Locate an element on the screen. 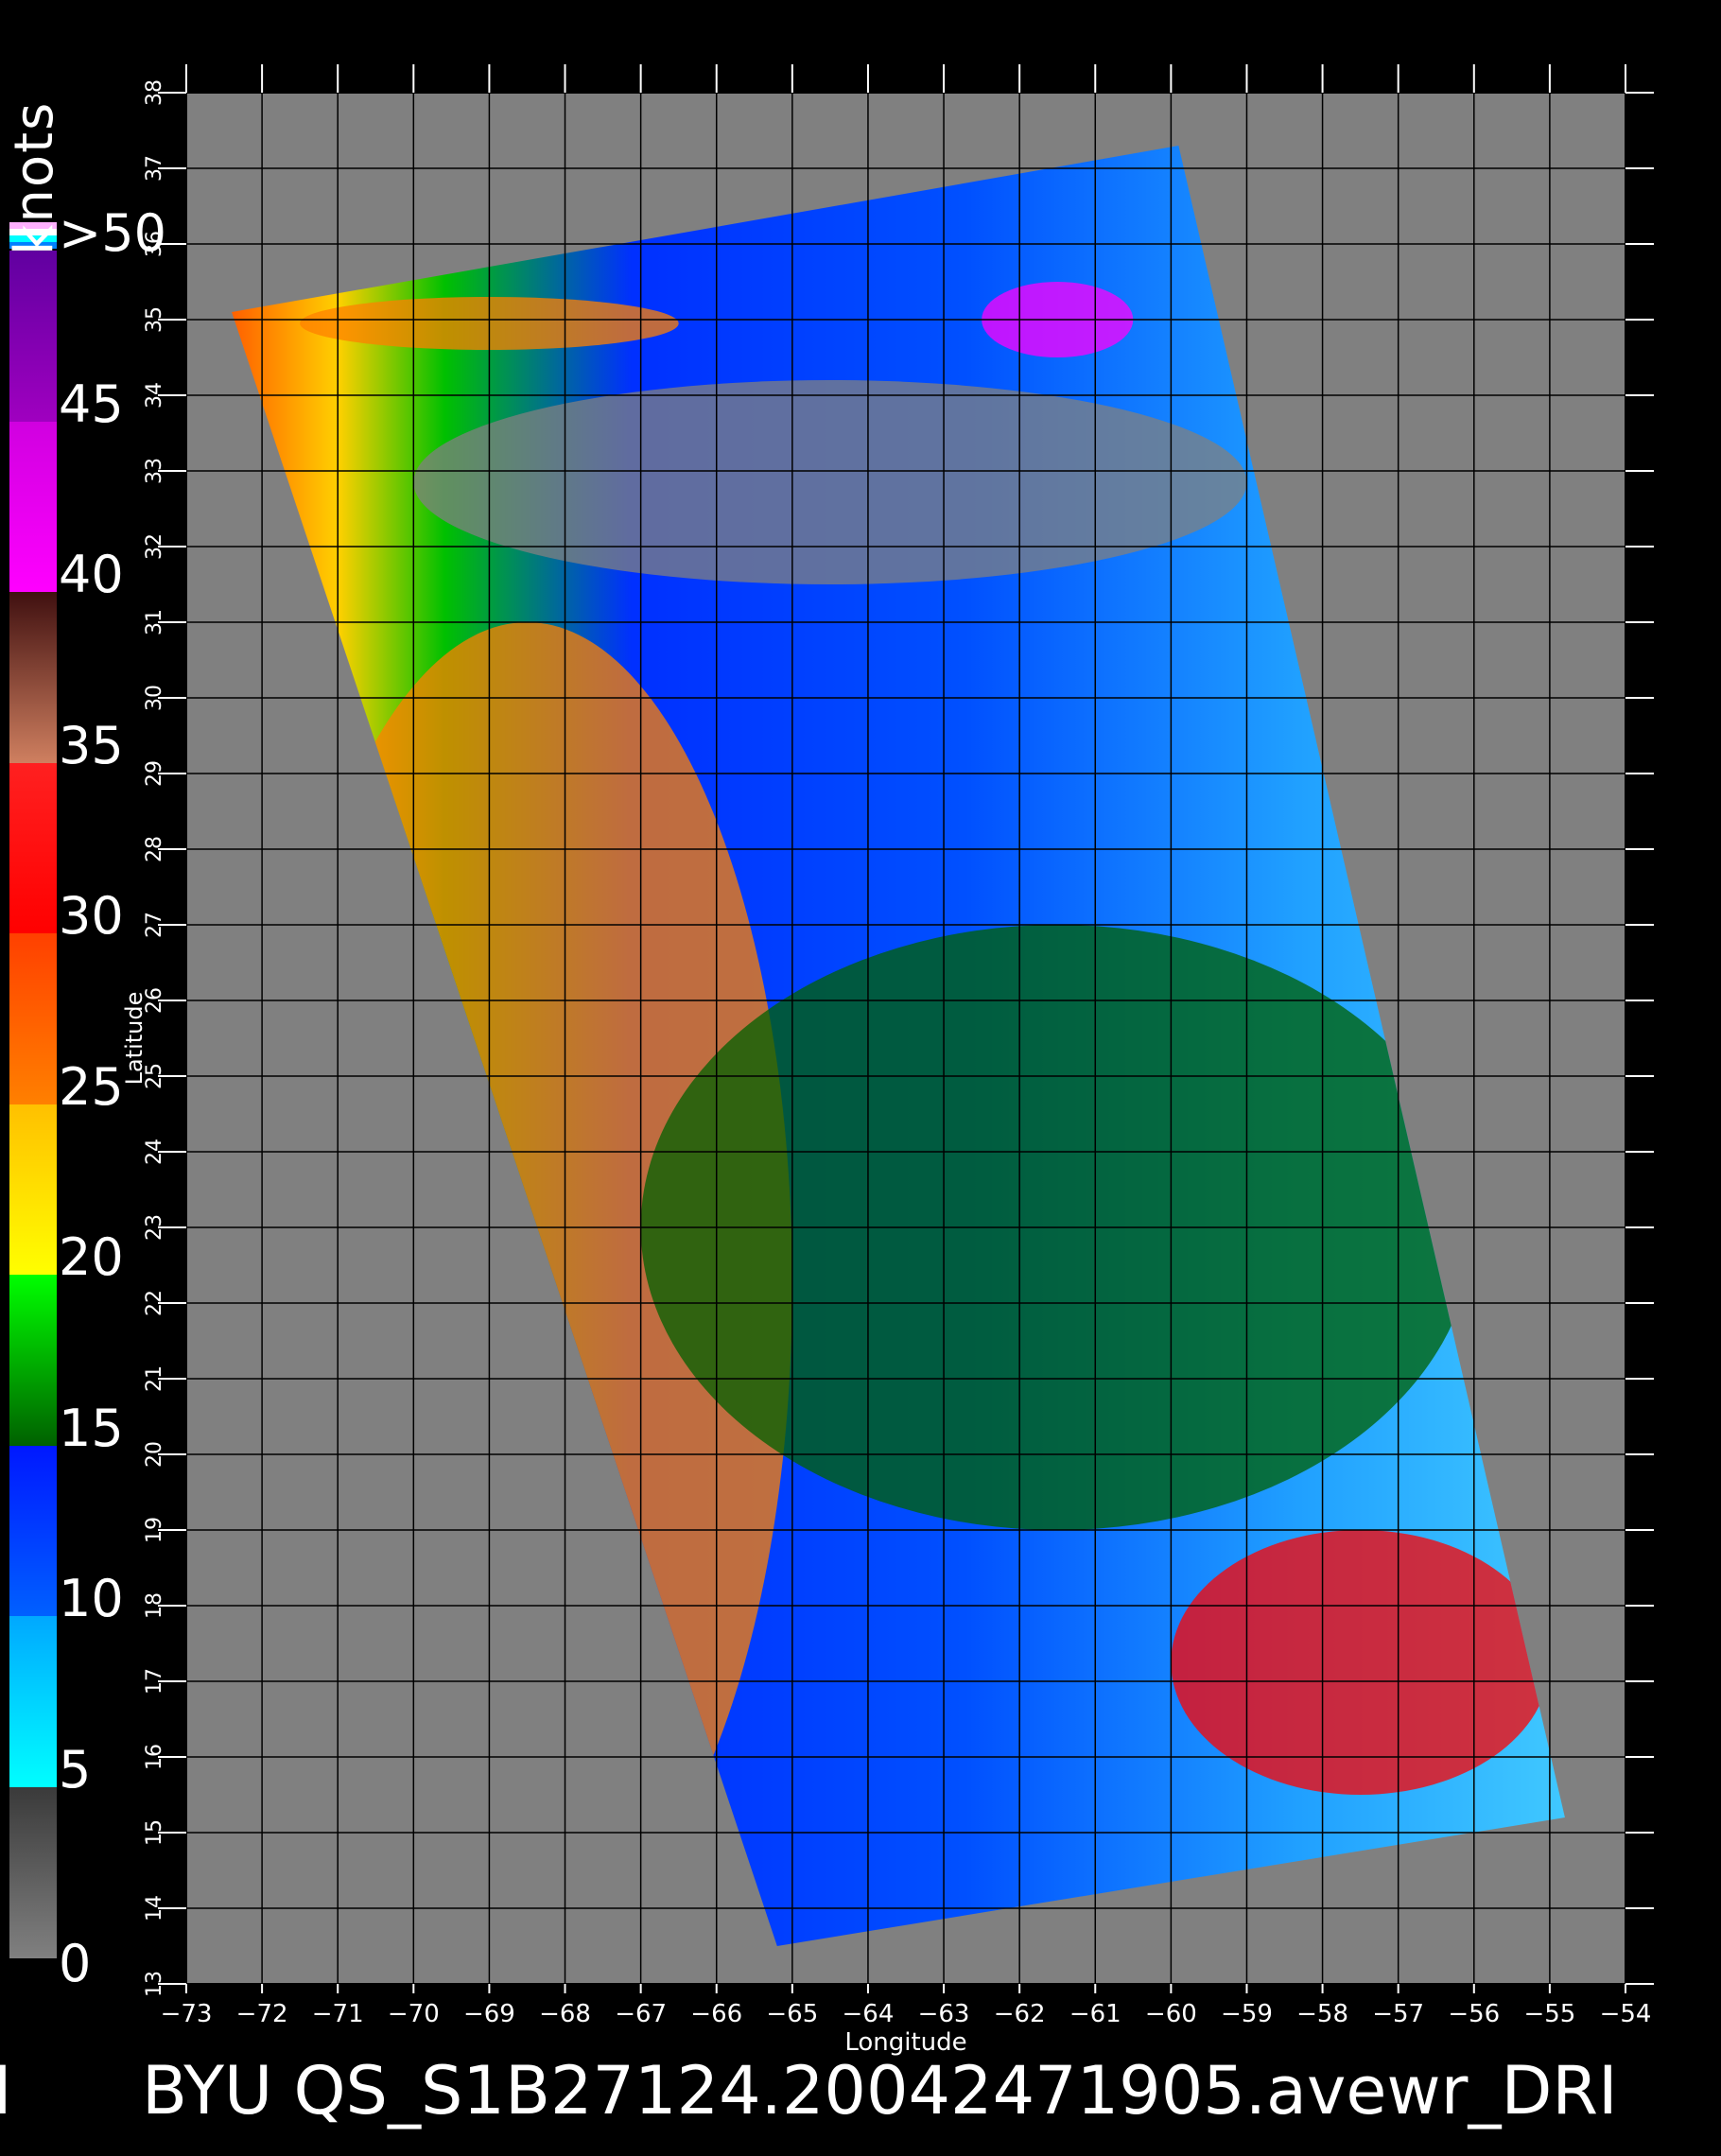  x-tick-label: −64 is located at coordinates (869, 2014).